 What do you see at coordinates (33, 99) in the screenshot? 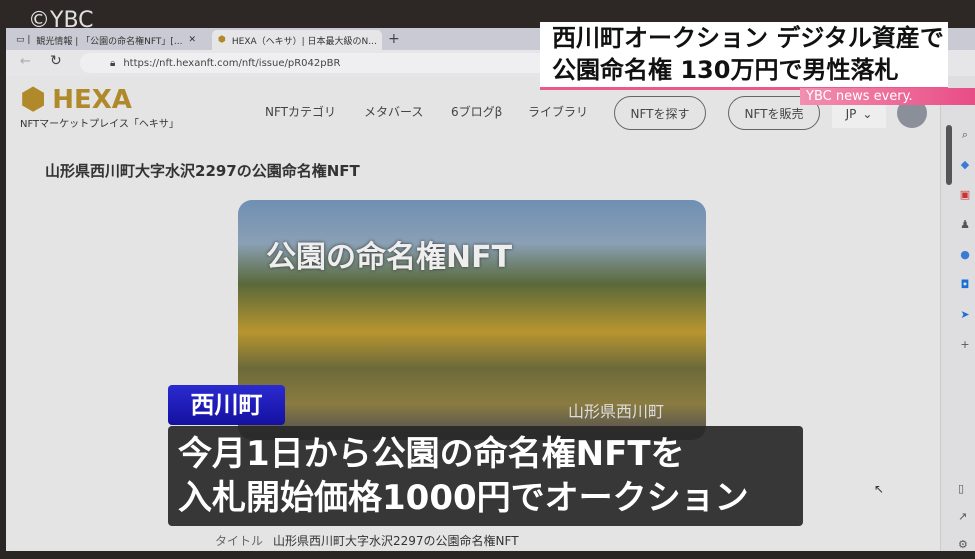
I see `hexagon-icon: ⬢` at bounding box center [33, 99].